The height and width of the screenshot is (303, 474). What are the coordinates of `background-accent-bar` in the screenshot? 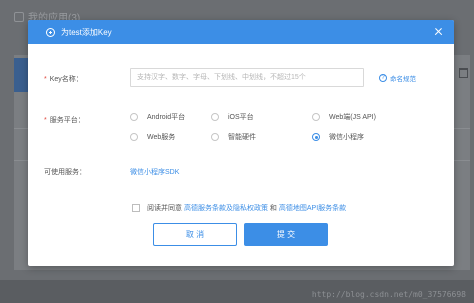 It's located at (21, 75).